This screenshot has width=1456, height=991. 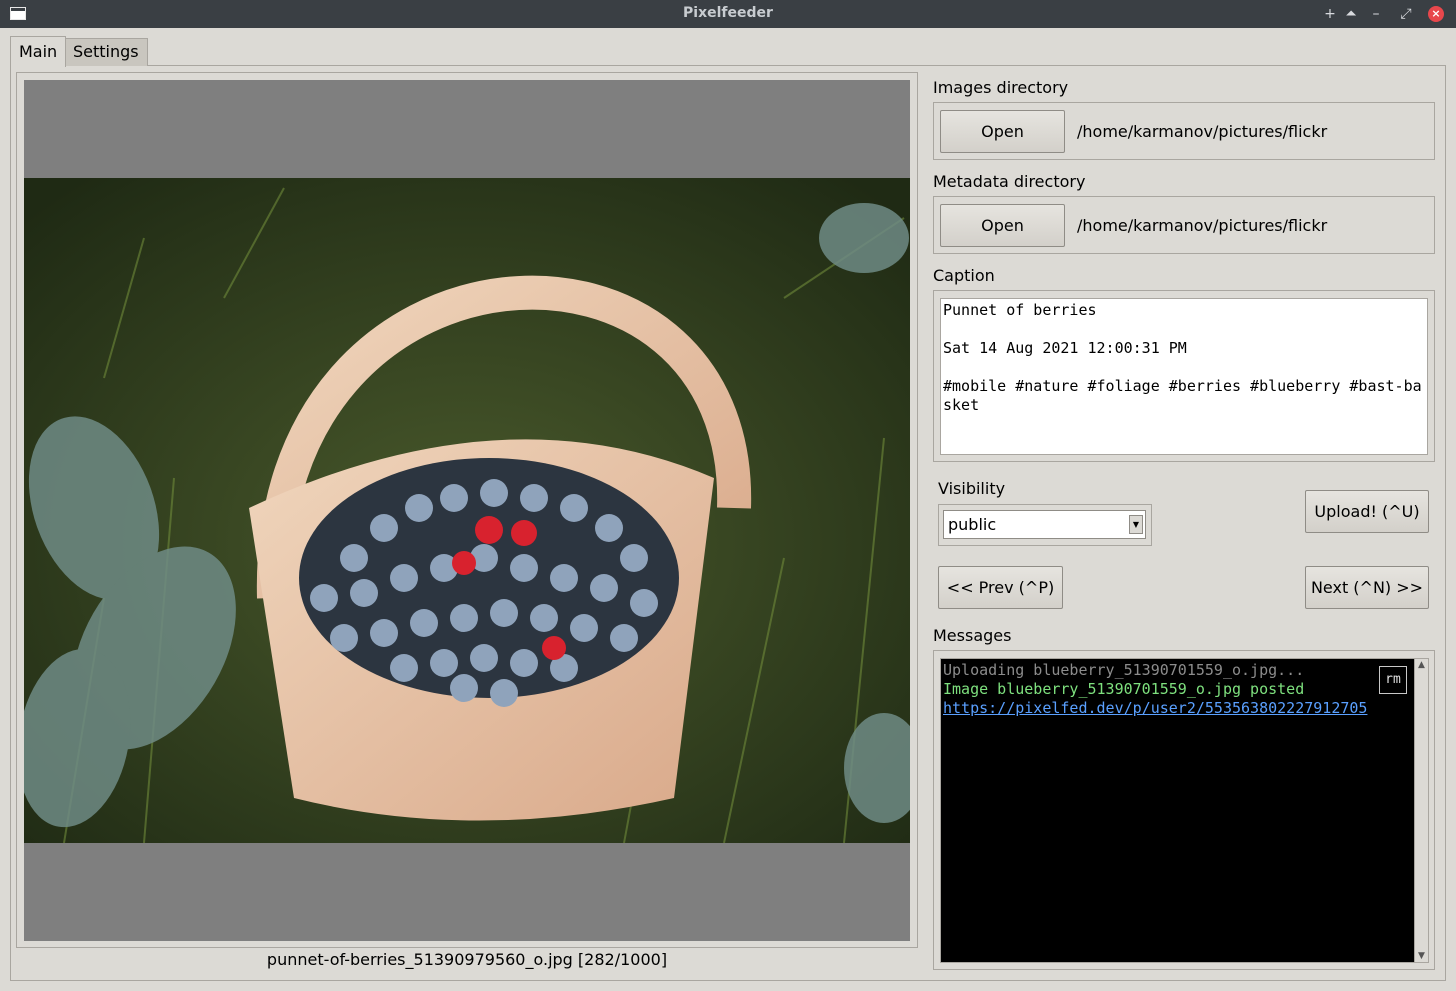 I want to click on images-directory-open-button: Open, so click(x=1002, y=131).